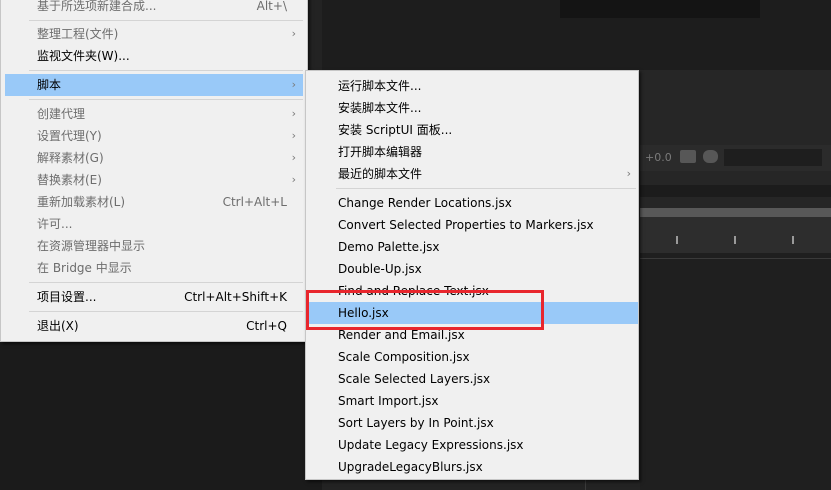 The width and height of the screenshot is (831, 490). I want to click on menu-item-shortcut: Ctrl+Alt+Shift+K, so click(235, 297).